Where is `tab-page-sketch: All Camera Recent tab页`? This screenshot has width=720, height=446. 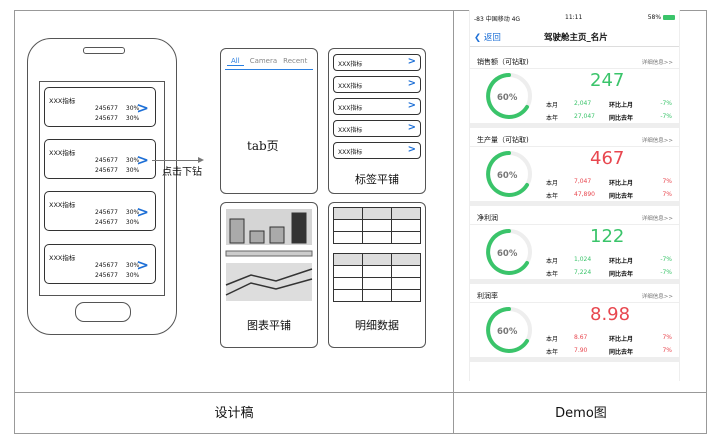
tab-page-sketch: All Camera Recent tab页 is located at coordinates (269, 121).